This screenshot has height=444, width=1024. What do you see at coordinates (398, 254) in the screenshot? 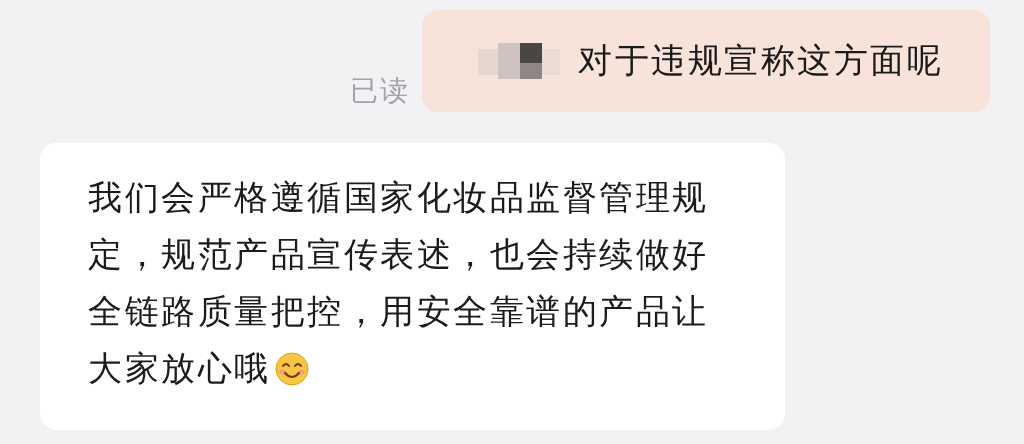
I see `message-text: 定，规范产品宣传表述，也会持续做好` at bounding box center [398, 254].